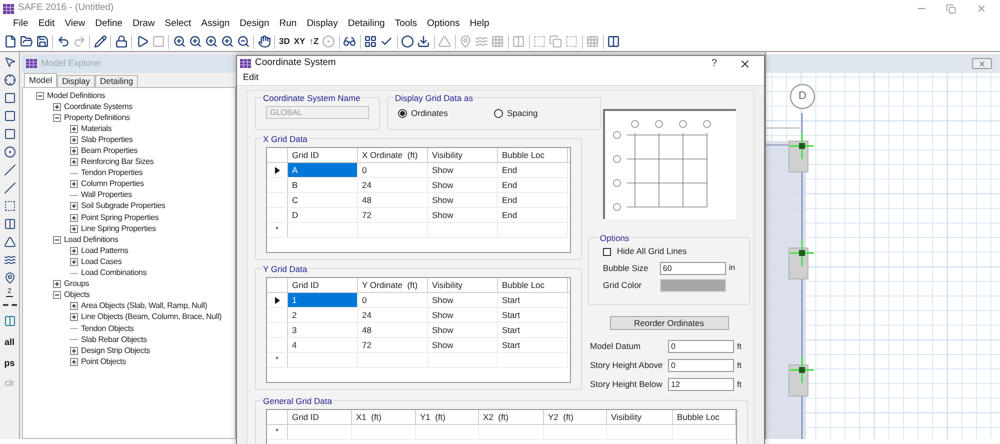 Image resolution: width=1000 pixels, height=444 pixels. I want to click on tree-item: Tendon Objects, so click(107, 328).